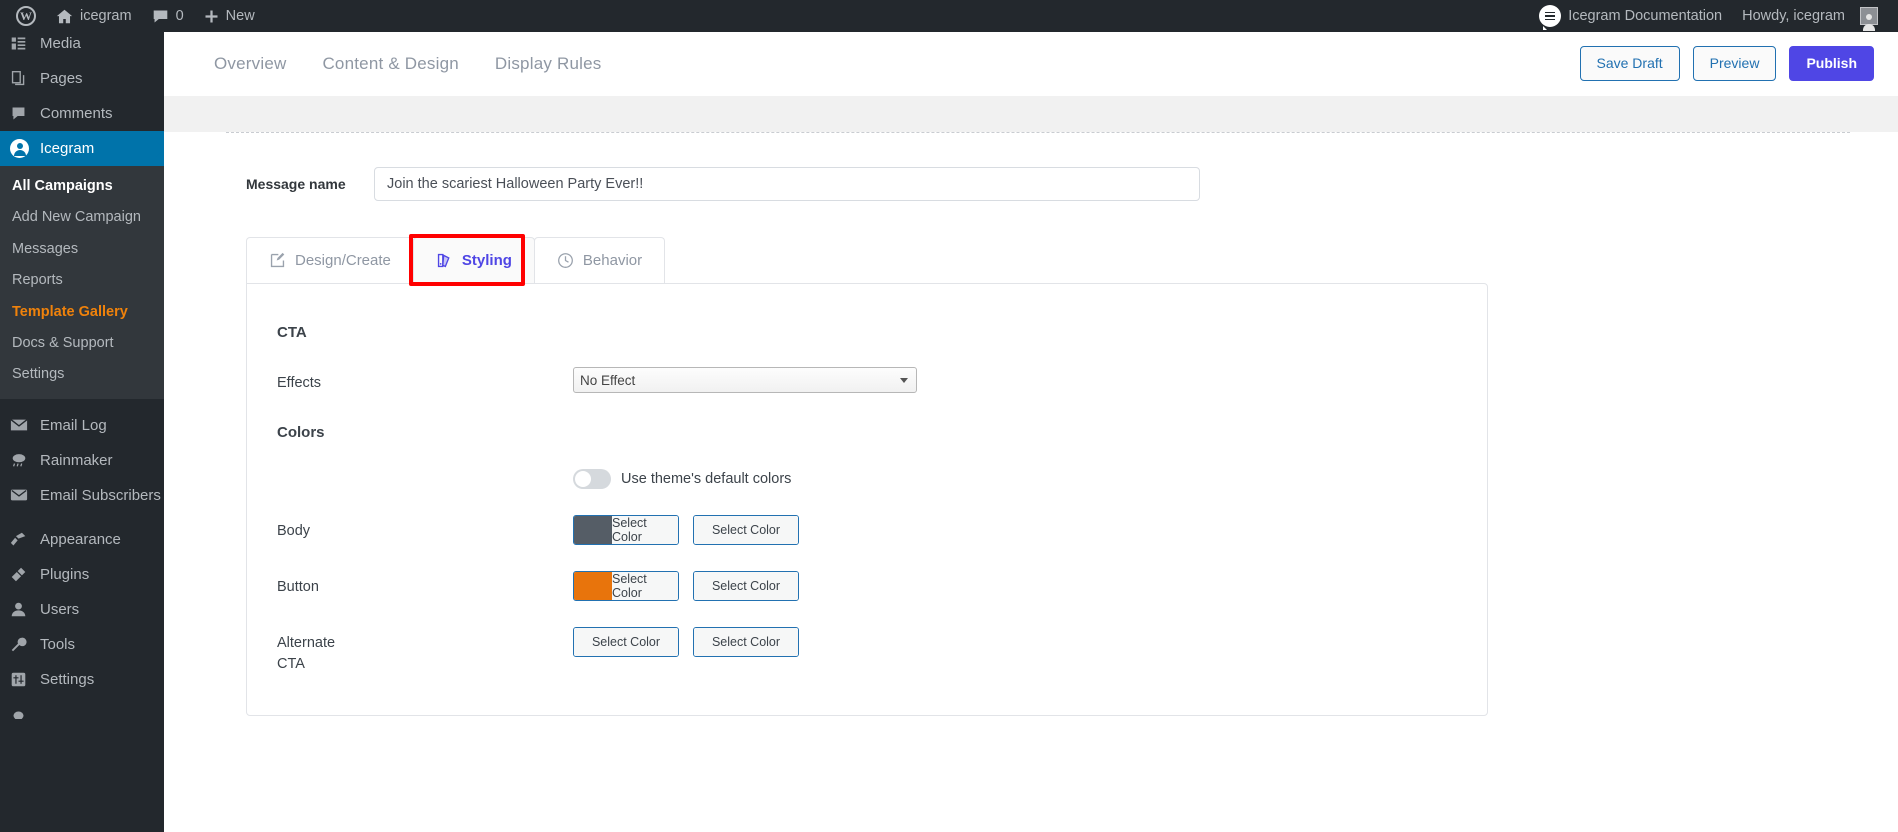  I want to click on use-theme-colors-label: Use theme's default colors, so click(706, 479).